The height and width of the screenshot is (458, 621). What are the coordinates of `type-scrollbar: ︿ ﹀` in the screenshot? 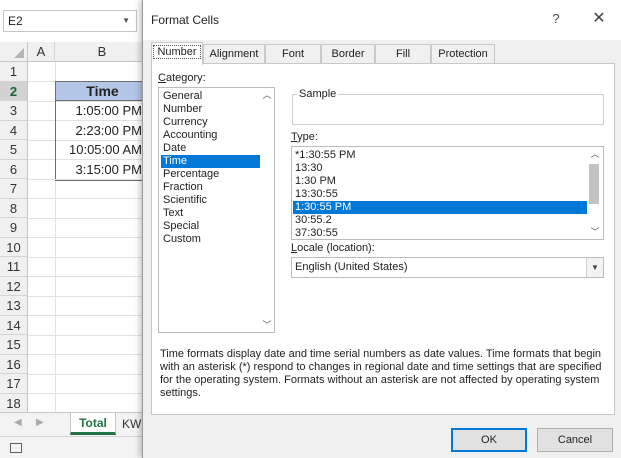 It's located at (595, 193).